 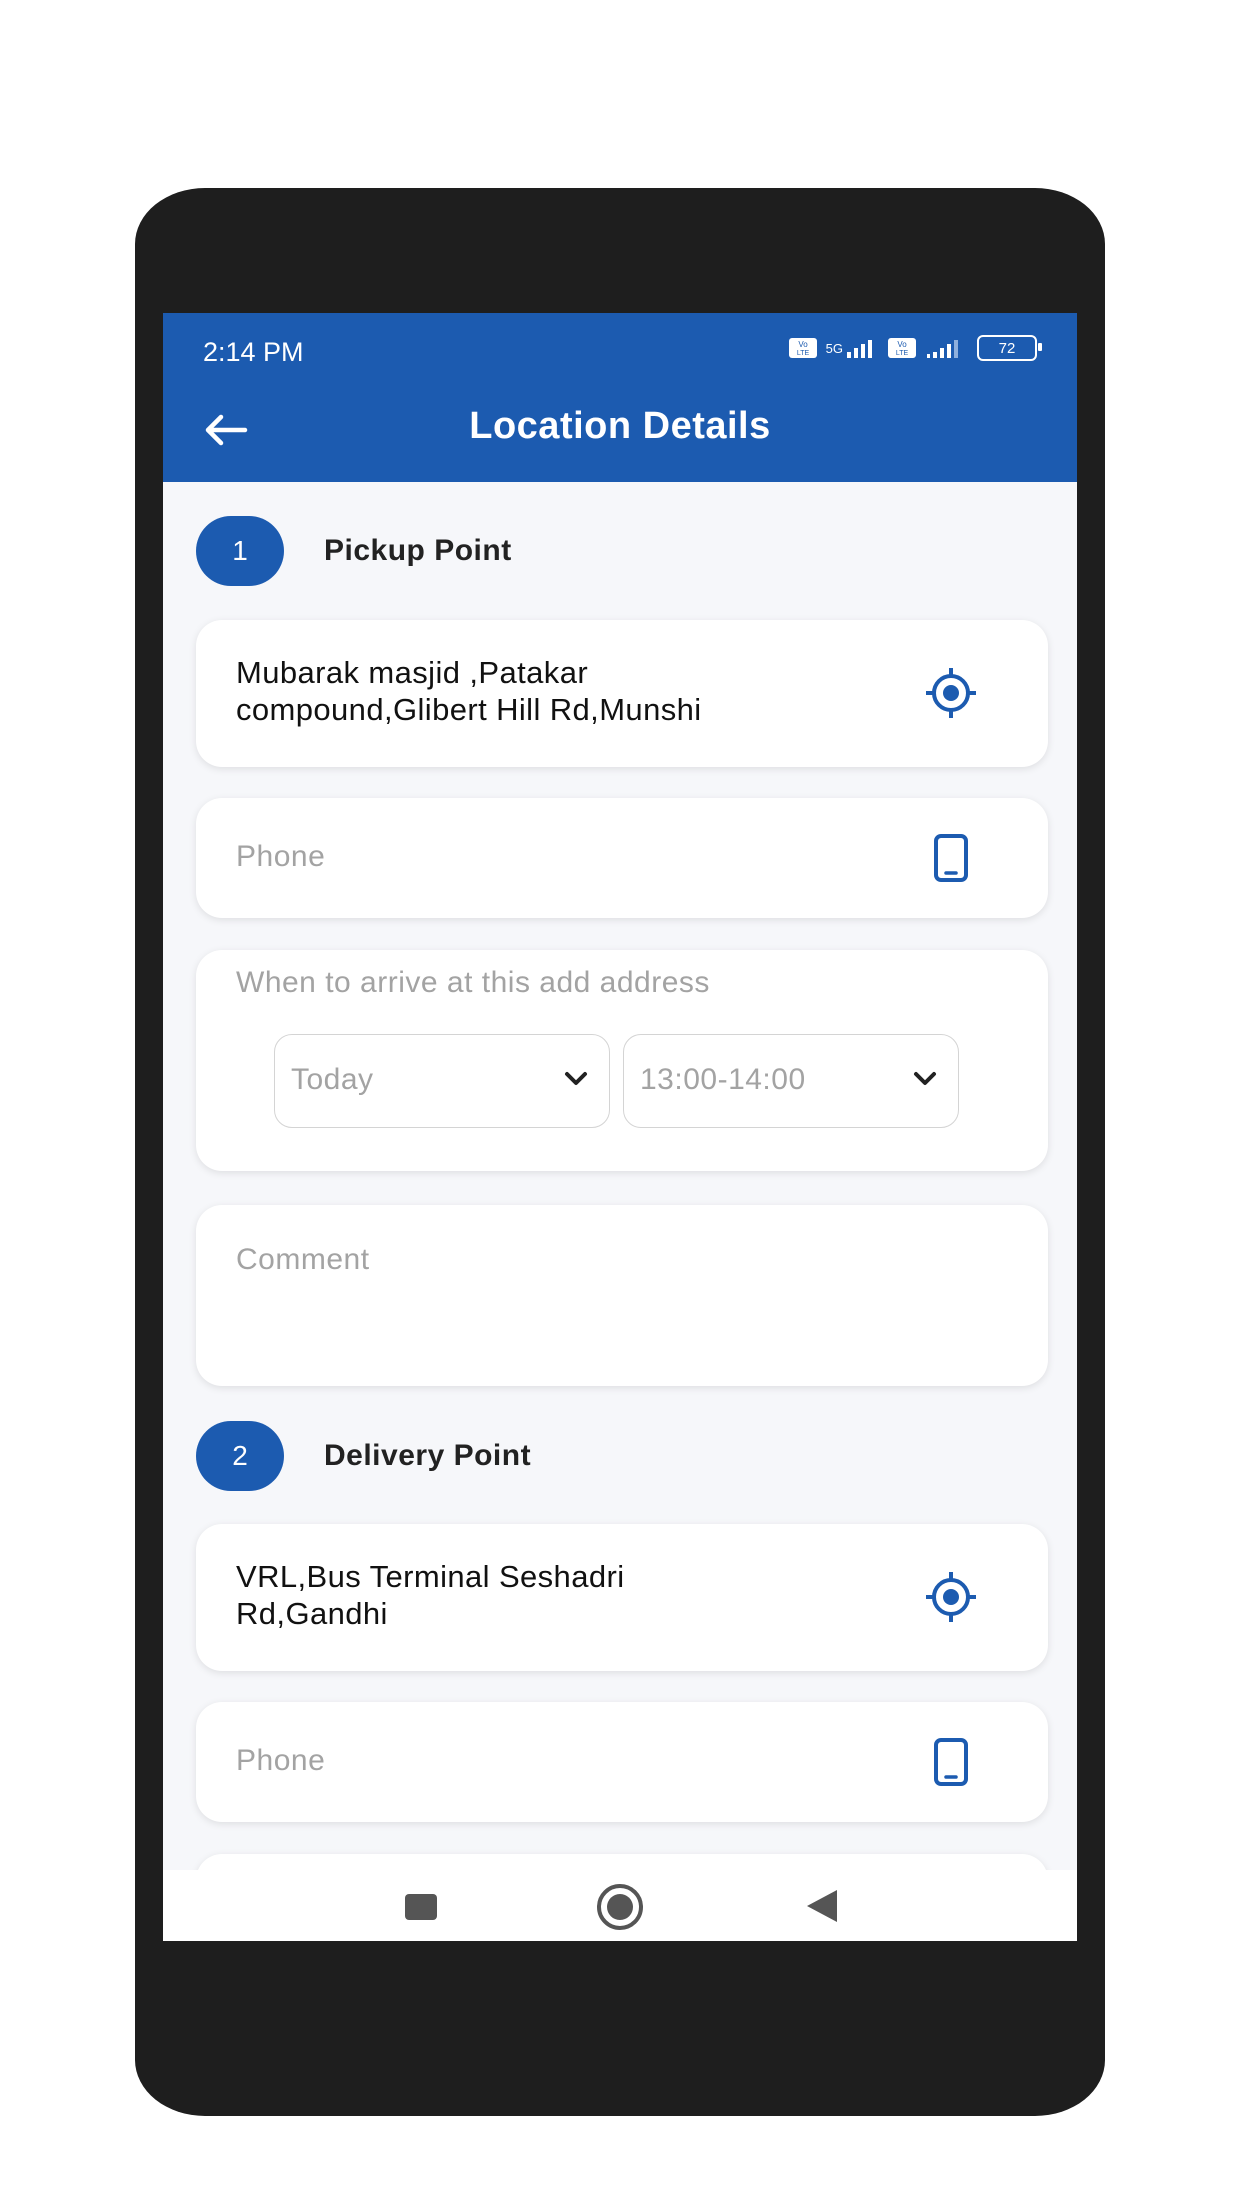 I want to click on day-select-value: Today, so click(x=332, y=1079).